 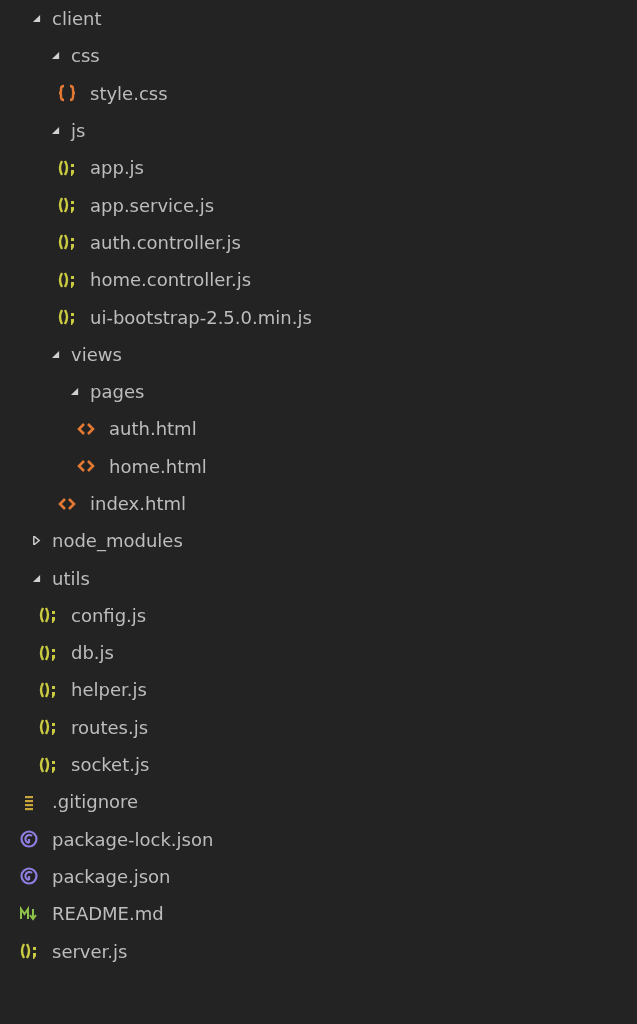 I want to click on tree-item: home.controller.js, so click(x=171, y=280).